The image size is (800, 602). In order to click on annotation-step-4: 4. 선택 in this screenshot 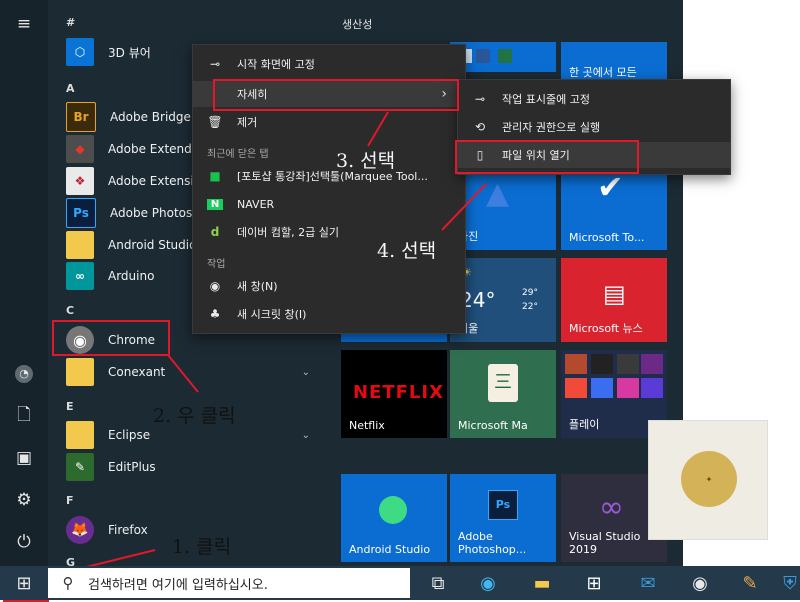, I will do `click(407, 251)`.